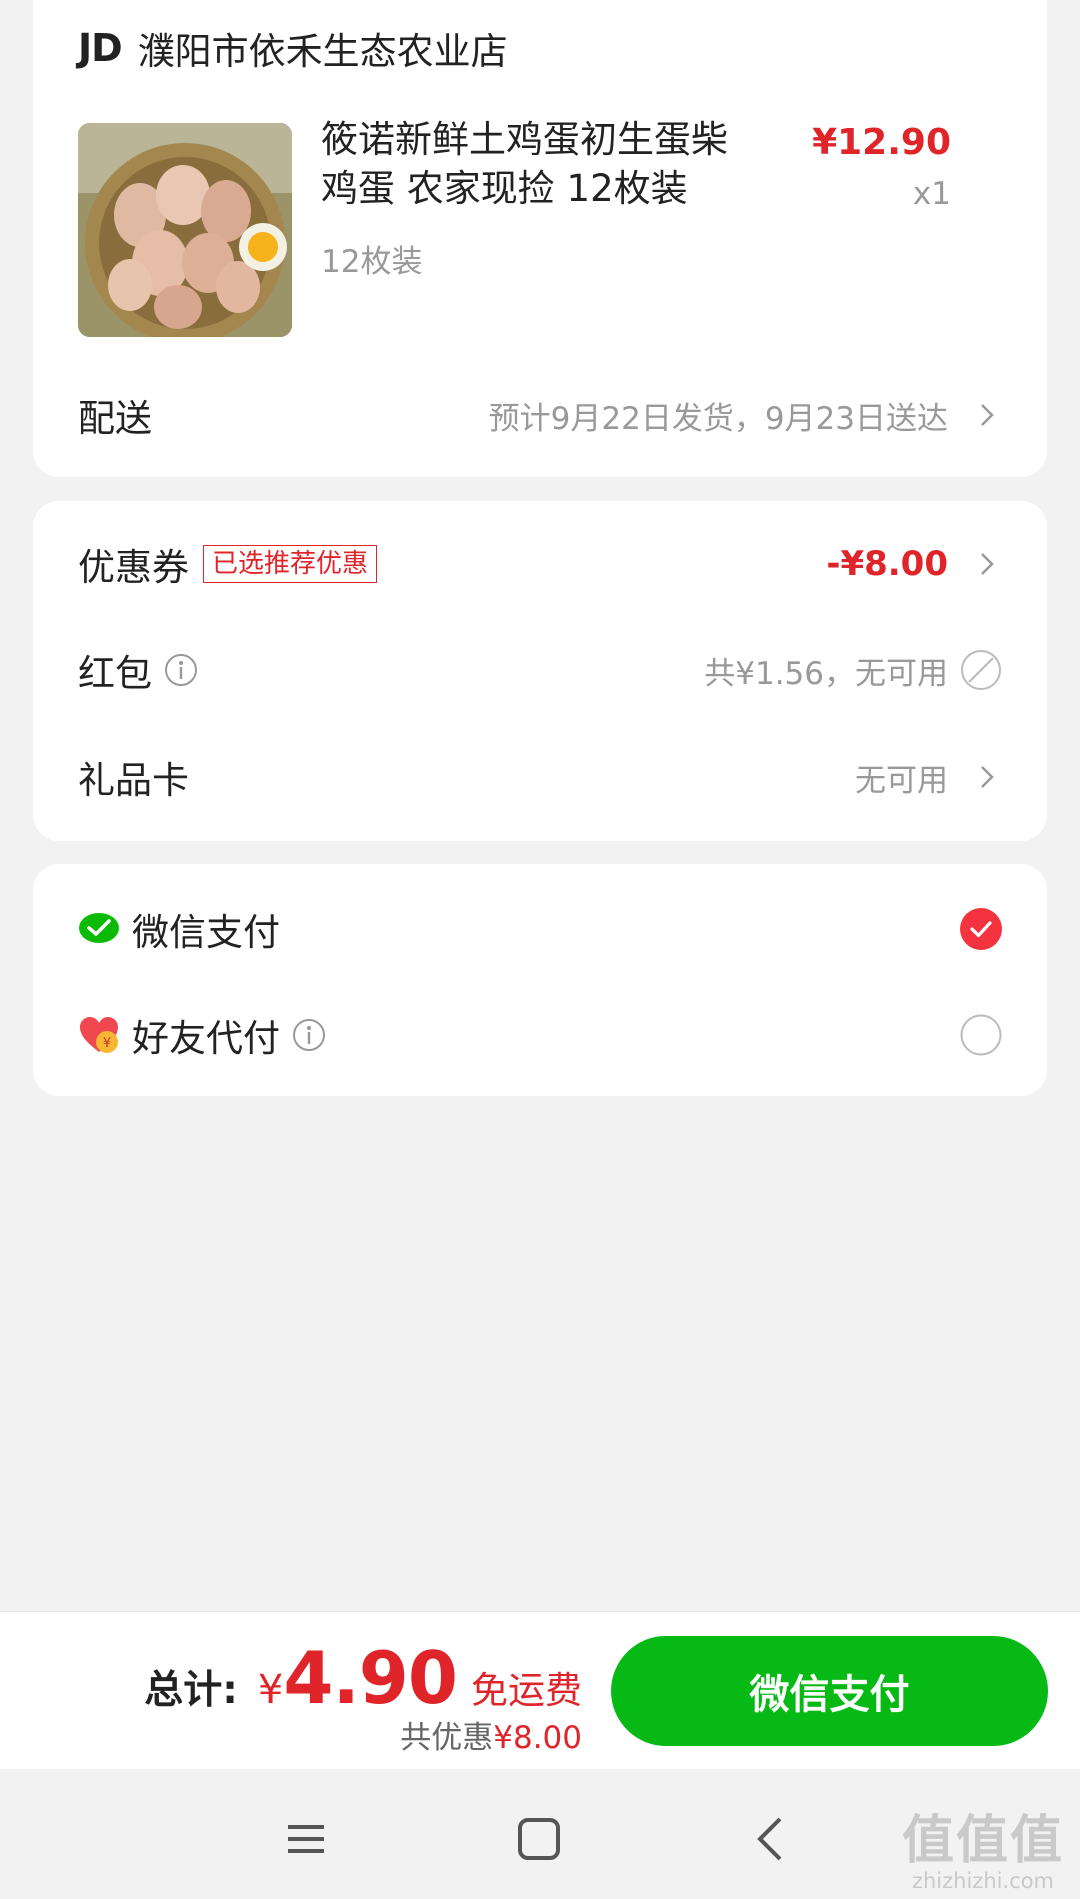 The image size is (1080, 1899). I want to click on wechat-pay-button: 微信支付, so click(829, 1691).